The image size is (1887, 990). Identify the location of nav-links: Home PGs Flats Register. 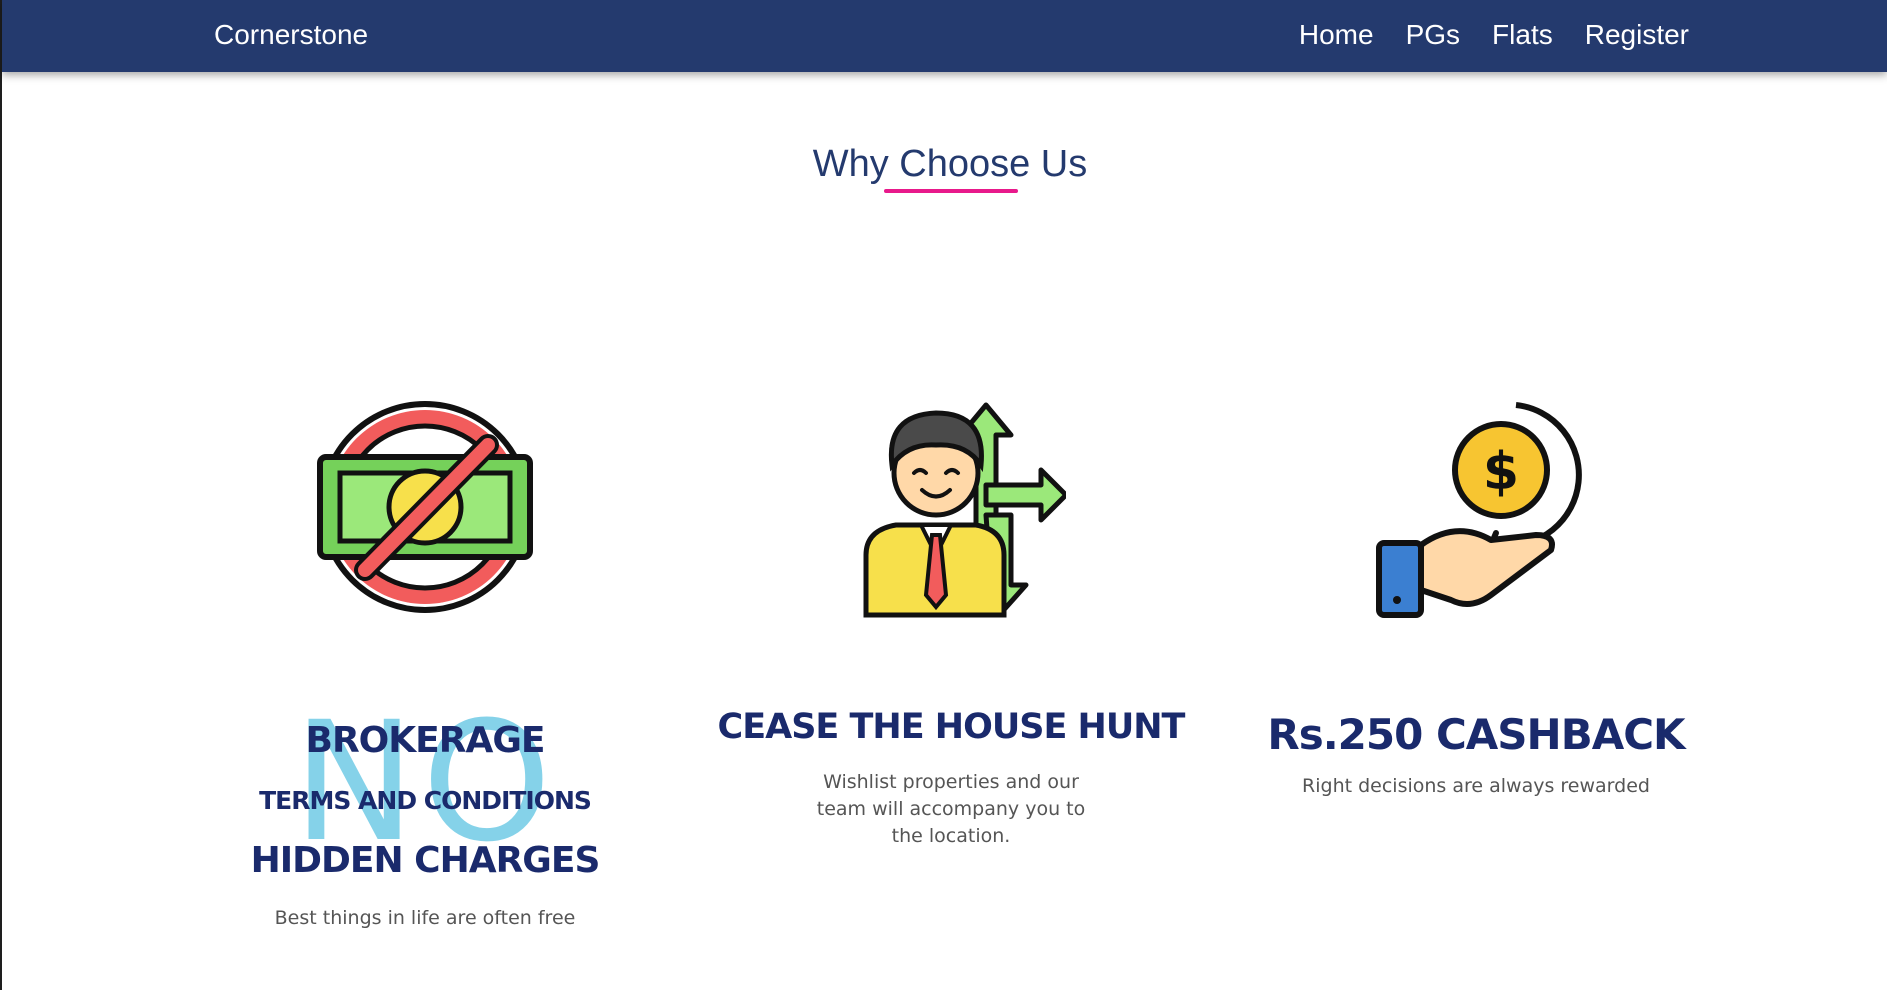
(1494, 35).